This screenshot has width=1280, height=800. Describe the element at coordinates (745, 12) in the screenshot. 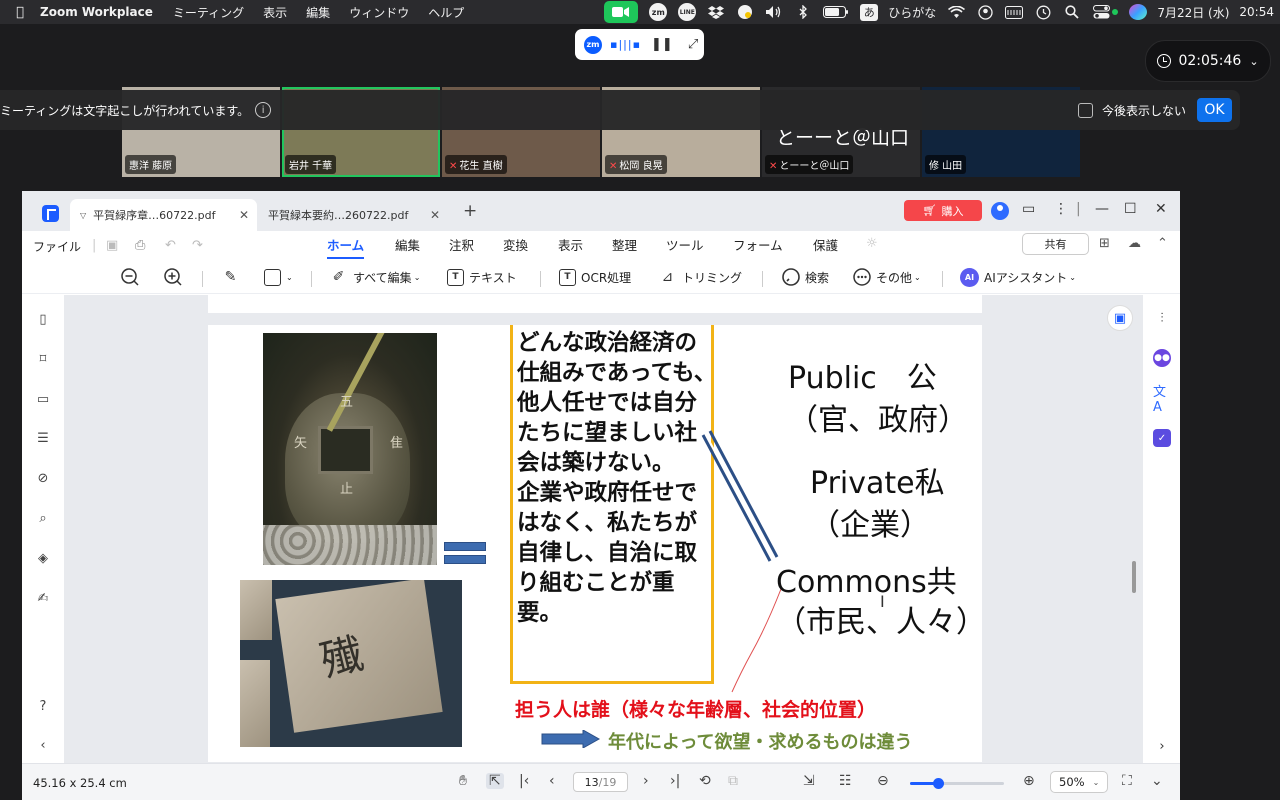

I see `hand-sync-icon` at that location.